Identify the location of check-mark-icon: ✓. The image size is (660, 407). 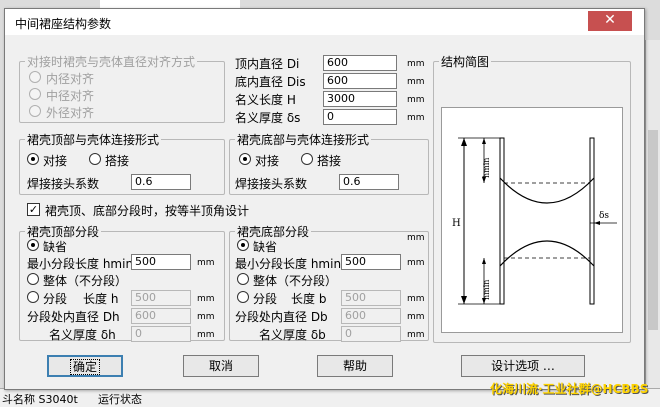
(33, 209).